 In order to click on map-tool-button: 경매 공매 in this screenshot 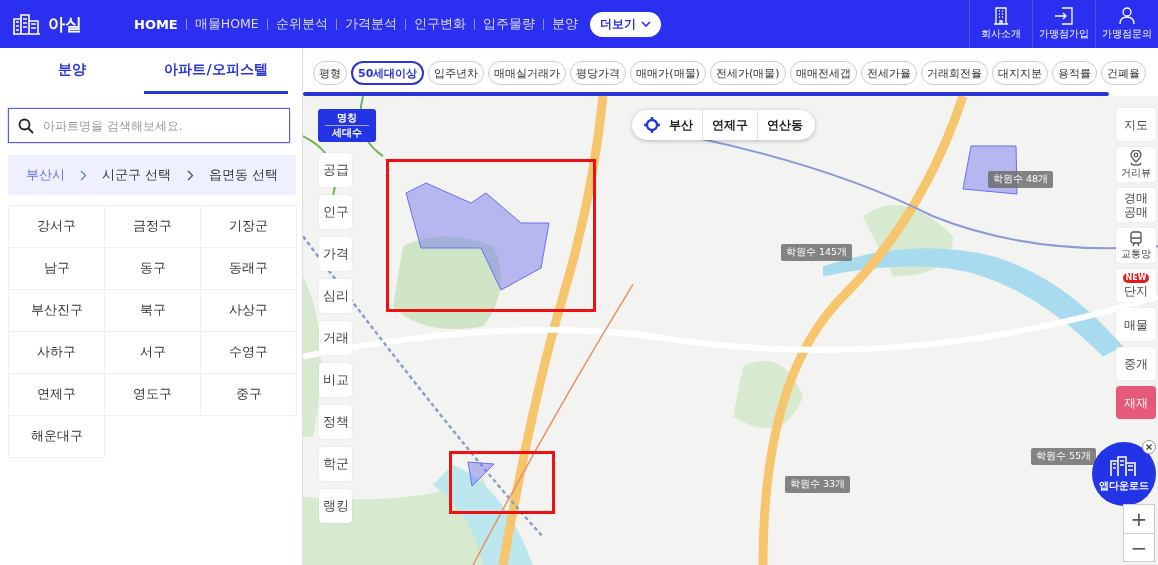, I will do `click(1136, 205)`.